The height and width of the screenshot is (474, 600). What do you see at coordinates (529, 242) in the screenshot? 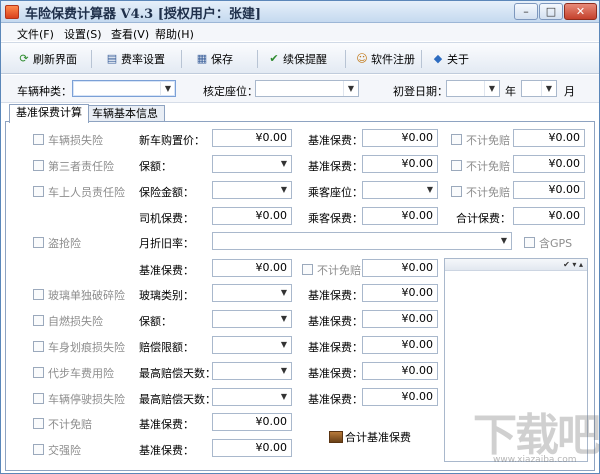
I see `gps-checkbox` at bounding box center [529, 242].